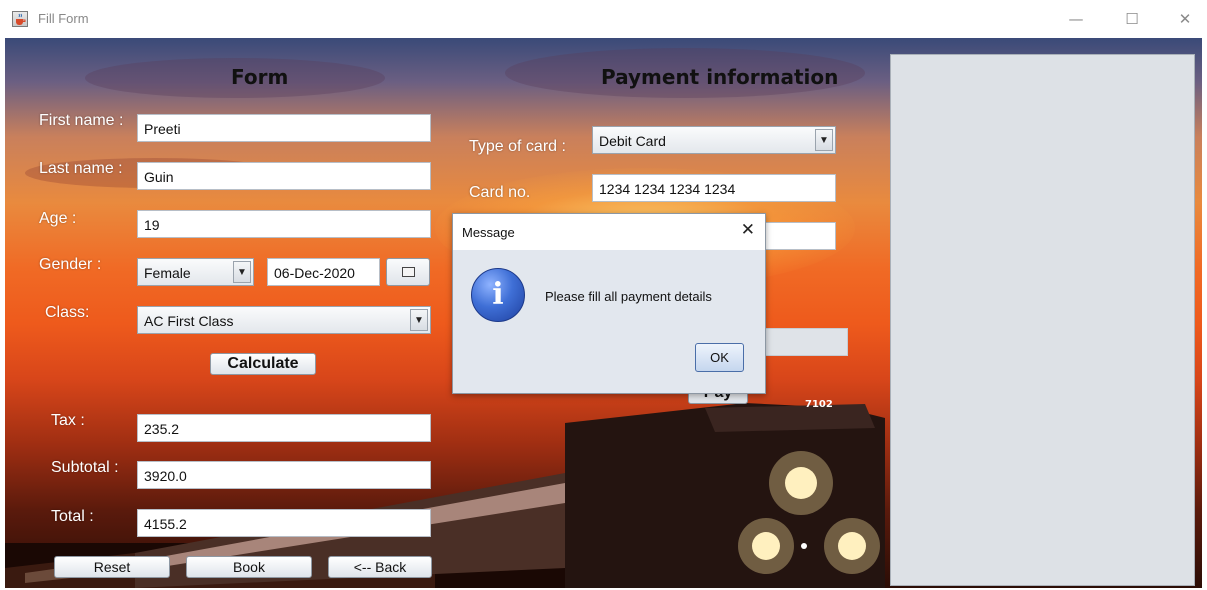 Image resolution: width=1207 pixels, height=590 pixels. I want to click on total-label: Total :, so click(72, 516).